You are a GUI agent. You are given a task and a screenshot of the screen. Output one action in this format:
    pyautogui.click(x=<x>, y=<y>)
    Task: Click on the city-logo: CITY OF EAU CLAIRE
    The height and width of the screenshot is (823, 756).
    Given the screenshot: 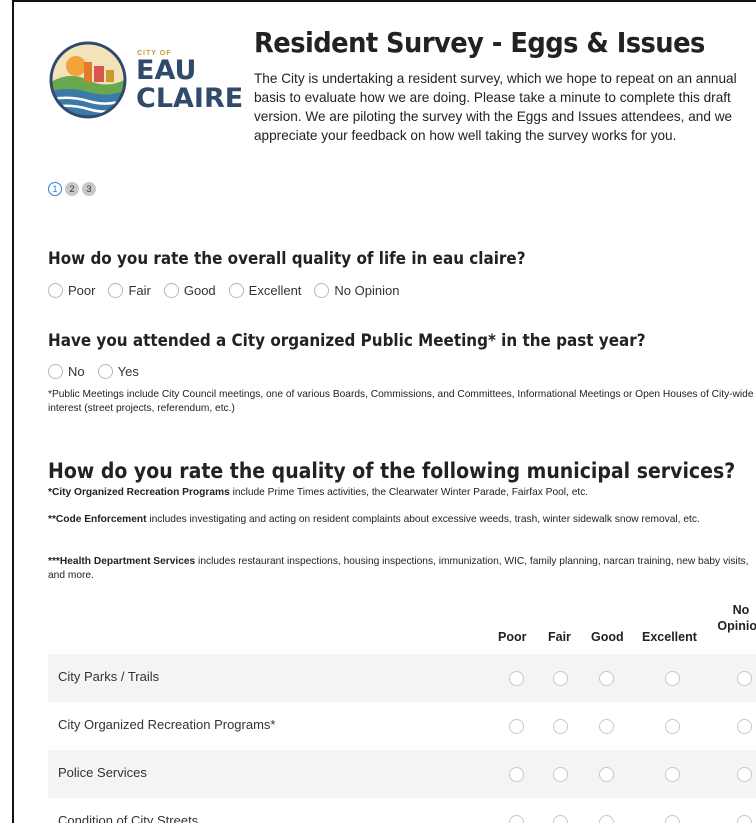 What is the action you would take?
    pyautogui.click(x=148, y=80)
    